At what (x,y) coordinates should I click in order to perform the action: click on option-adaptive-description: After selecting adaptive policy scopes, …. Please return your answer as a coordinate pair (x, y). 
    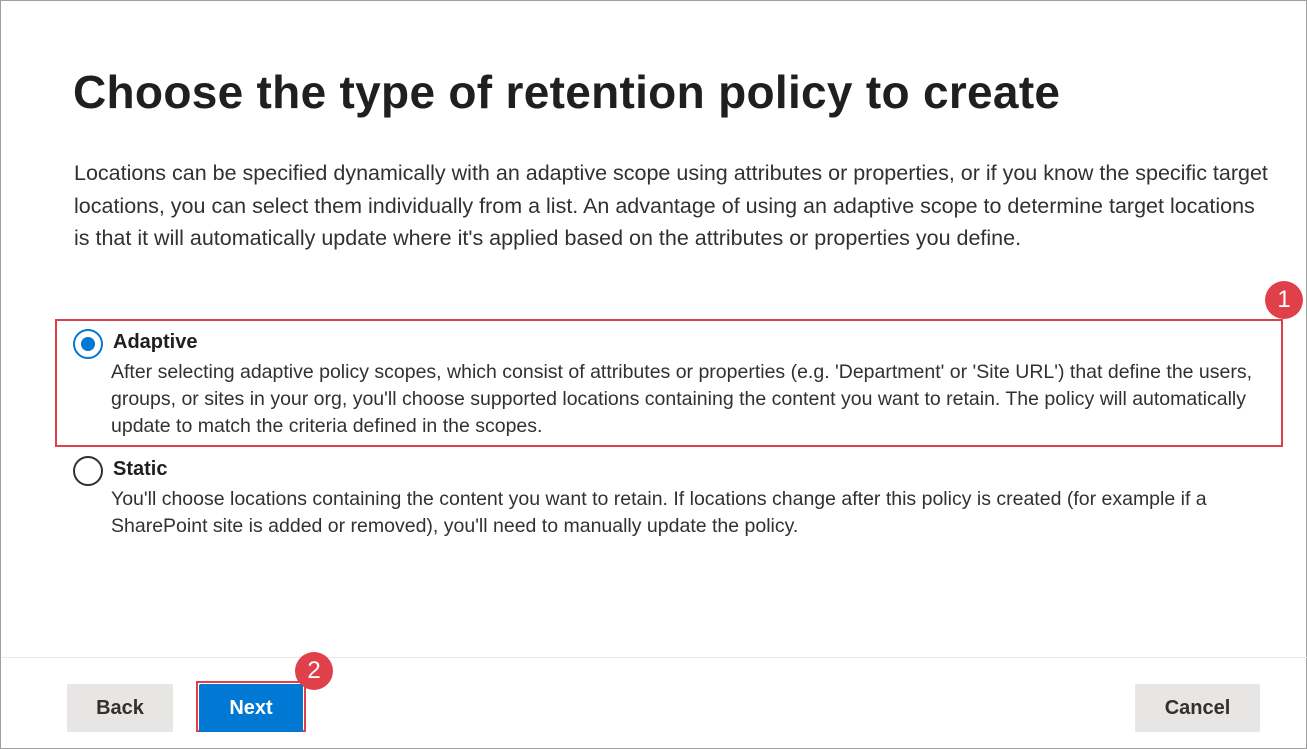
    Looking at the image, I should click on (682, 399).